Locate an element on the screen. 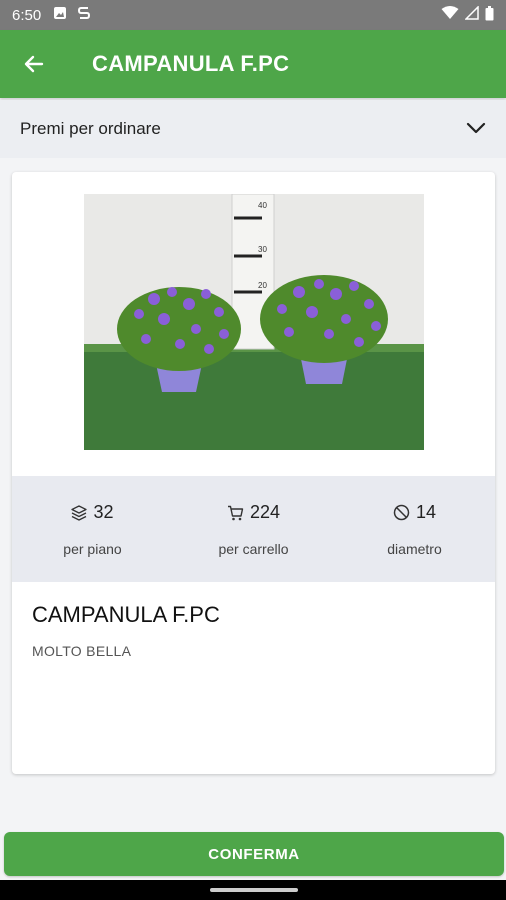  home-handle is located at coordinates (254, 890).